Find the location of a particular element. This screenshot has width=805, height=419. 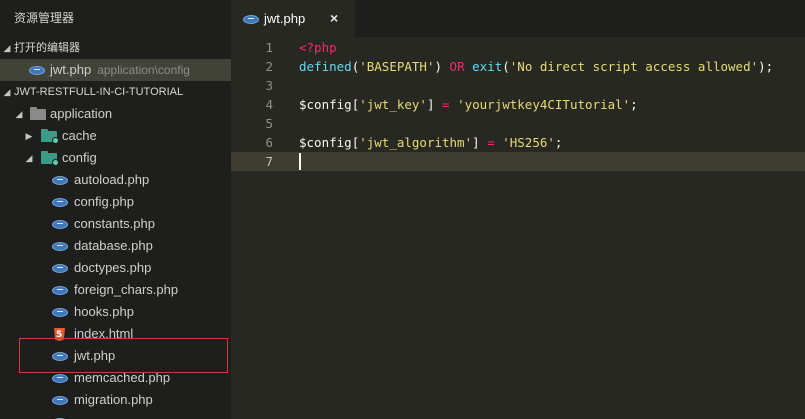

line-number: 2 is located at coordinates (269, 66).